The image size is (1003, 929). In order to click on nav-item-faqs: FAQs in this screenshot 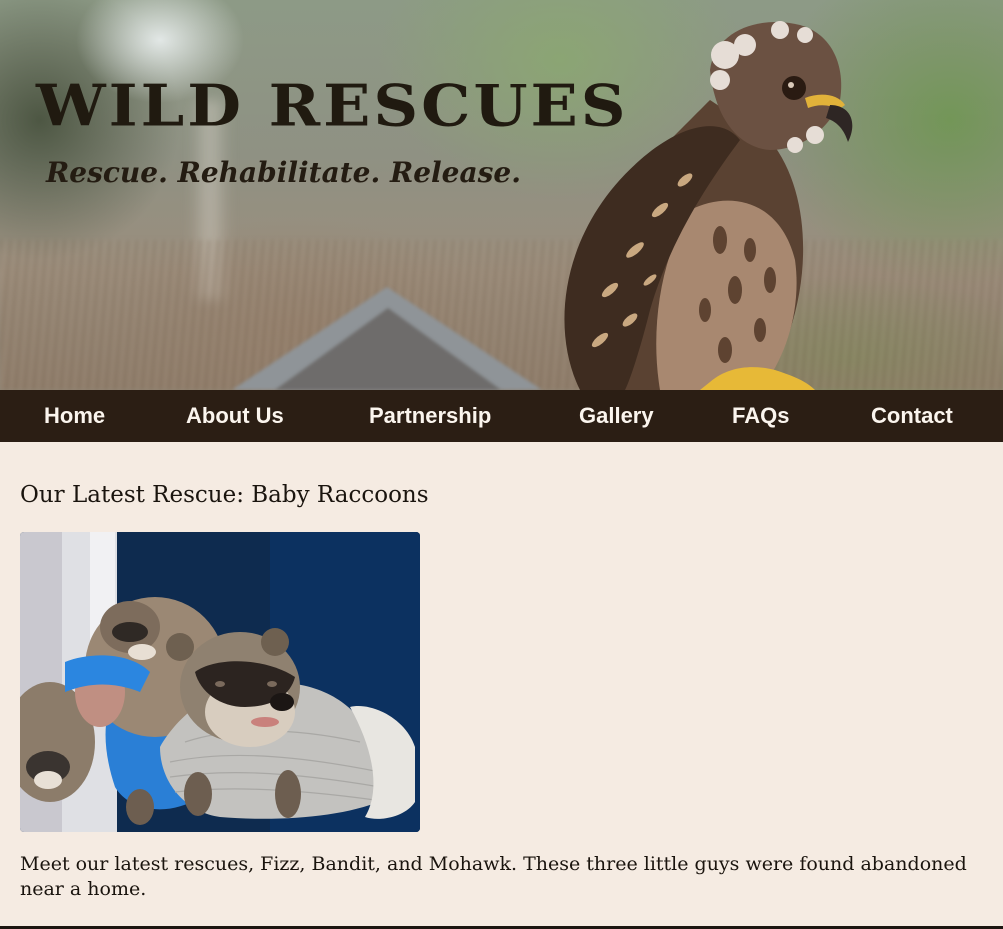, I will do `click(760, 416)`.